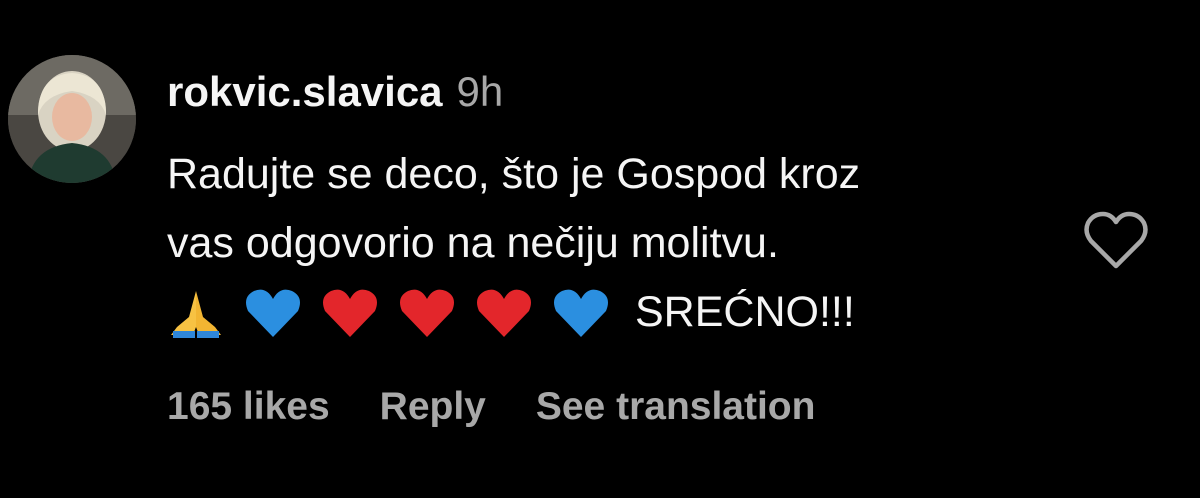  Describe the element at coordinates (248, 407) in the screenshot. I see `likes-count: 165 likes` at that location.